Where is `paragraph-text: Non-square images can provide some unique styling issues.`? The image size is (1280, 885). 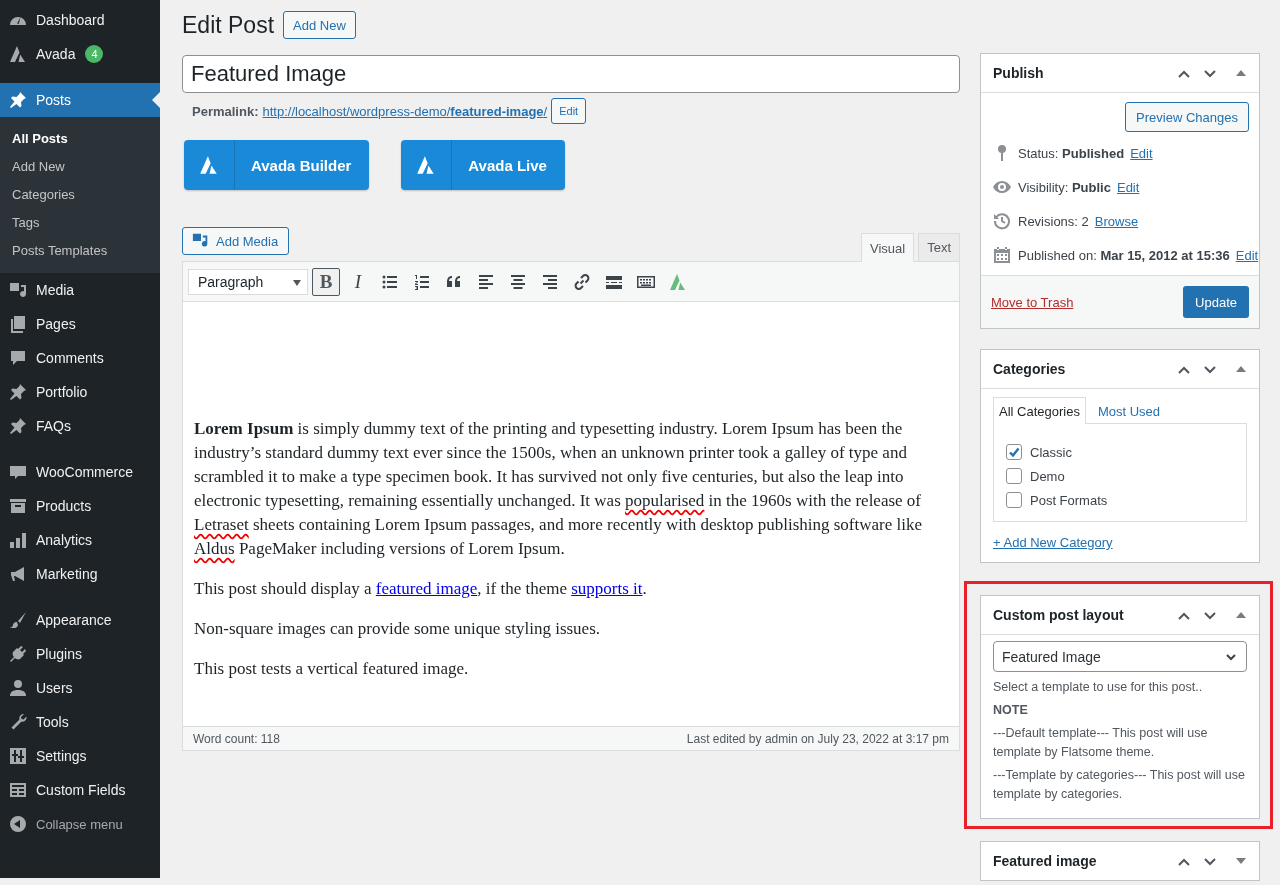 paragraph-text: Non-square images can provide some unique styling issues. is located at coordinates (398, 629).